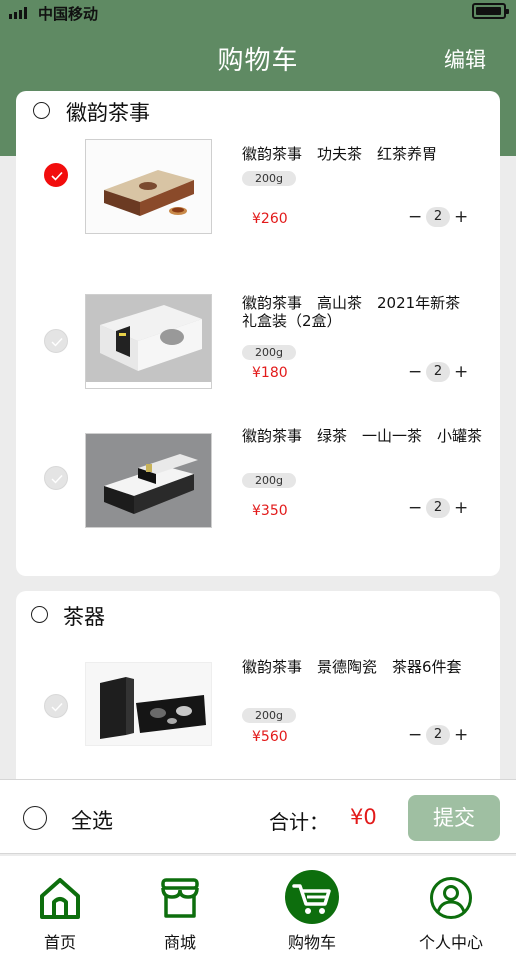 The height and width of the screenshot is (960, 516). What do you see at coordinates (270, 373) in the screenshot?
I see `item-price: ¥180` at bounding box center [270, 373].